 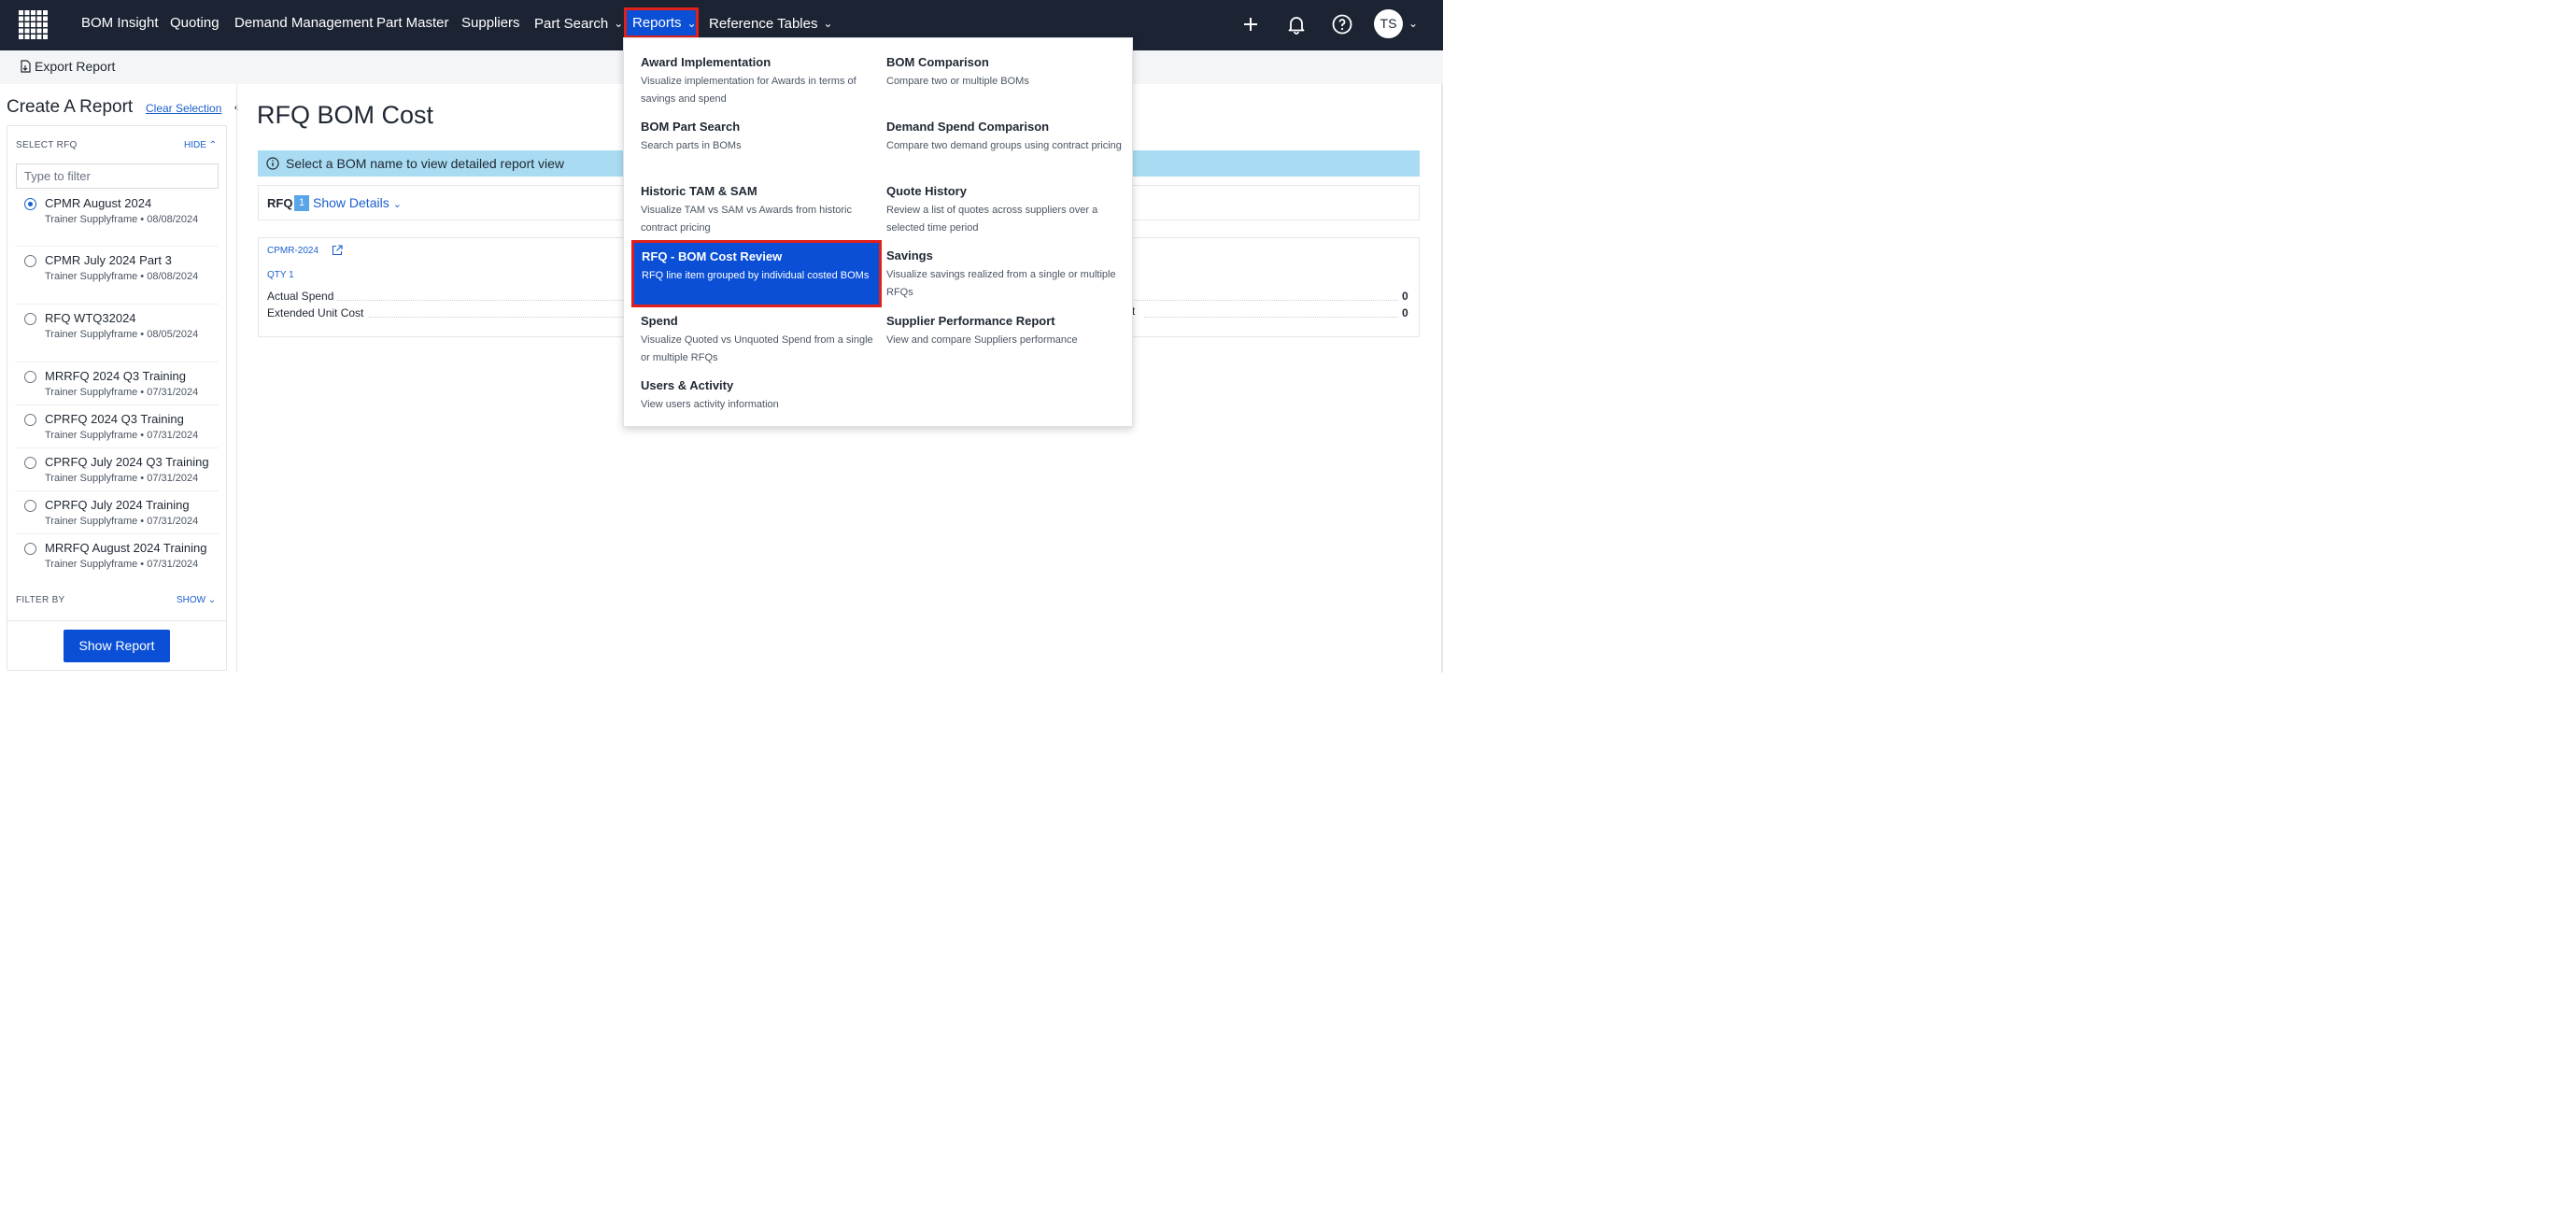 I want to click on show-details-toggle: Show Details ⌄, so click(x=357, y=202).